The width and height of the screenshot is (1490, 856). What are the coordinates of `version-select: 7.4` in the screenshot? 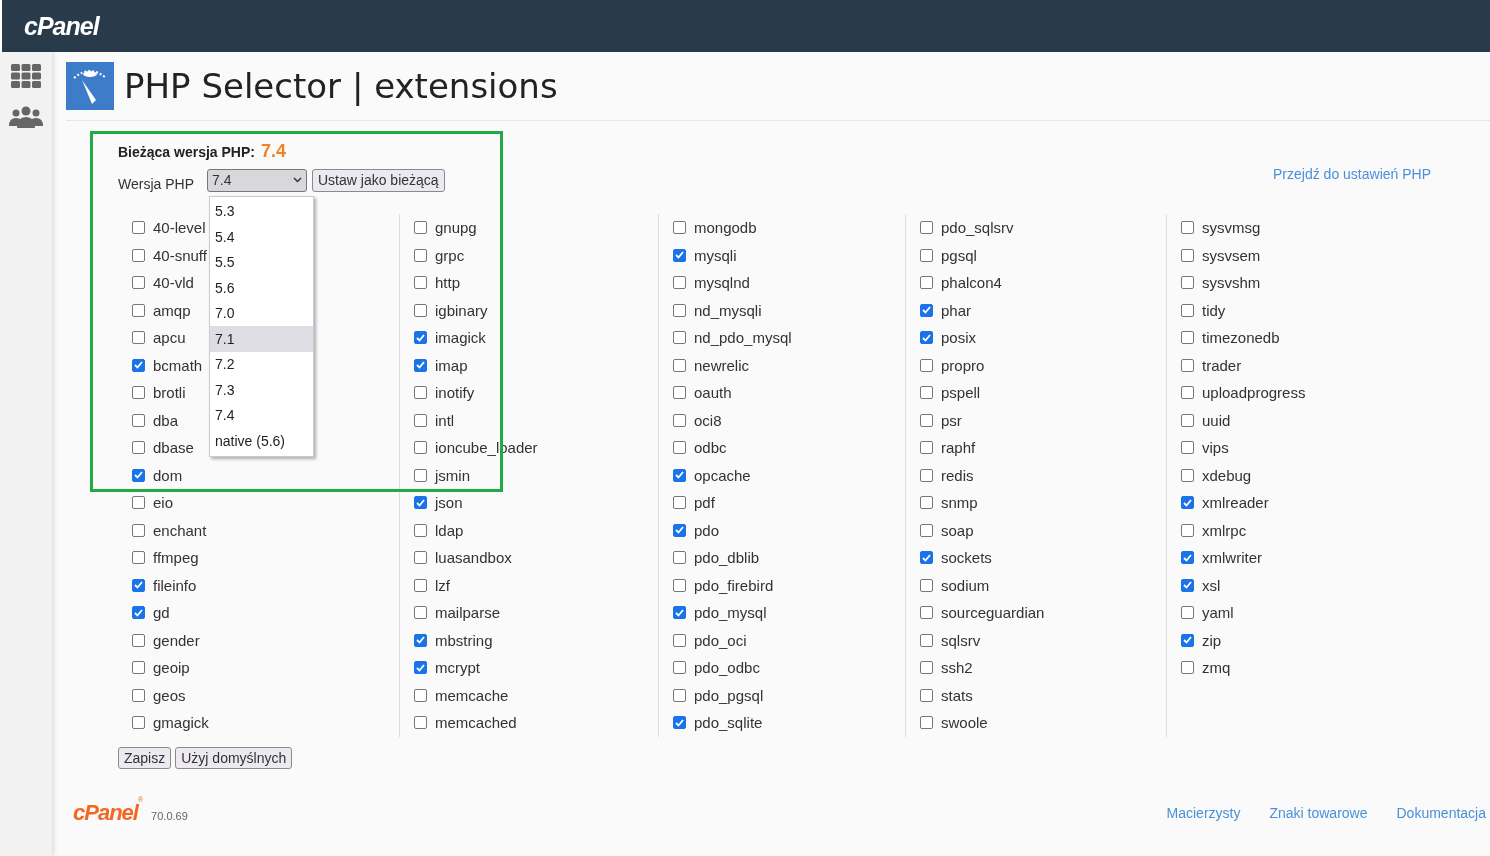 It's located at (257, 180).